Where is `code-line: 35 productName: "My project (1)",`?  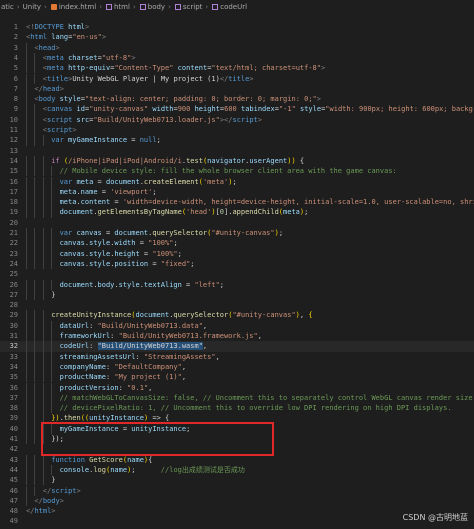 code-line: 35 productName: "My project (1)", is located at coordinates (237, 377).